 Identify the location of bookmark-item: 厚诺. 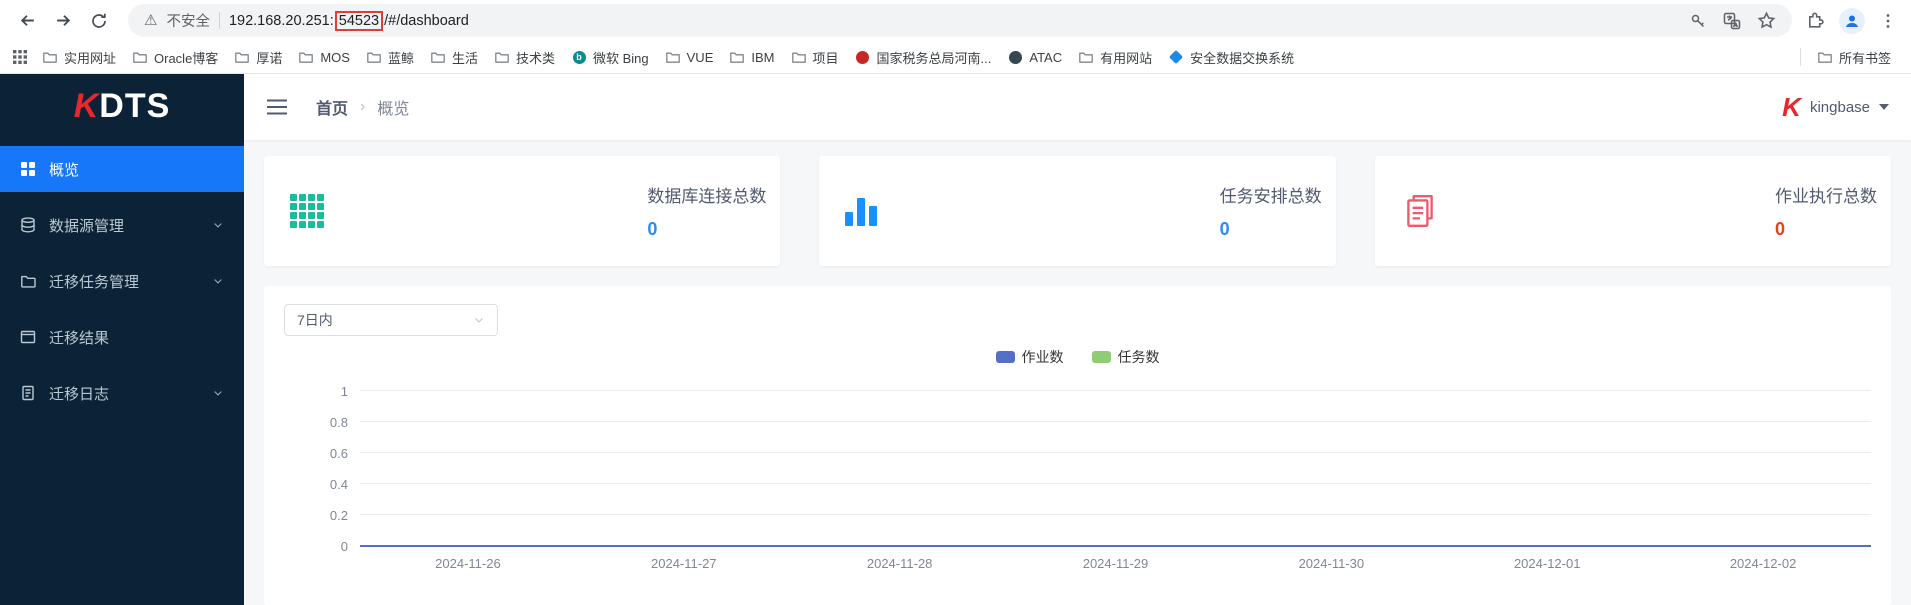
(258, 57).